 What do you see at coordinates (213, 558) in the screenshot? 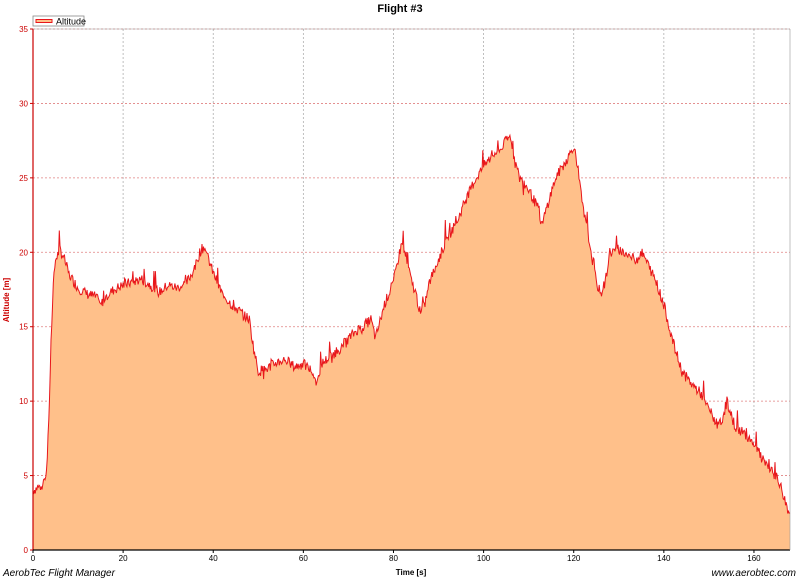
I see `x-tick-label: 40` at bounding box center [213, 558].